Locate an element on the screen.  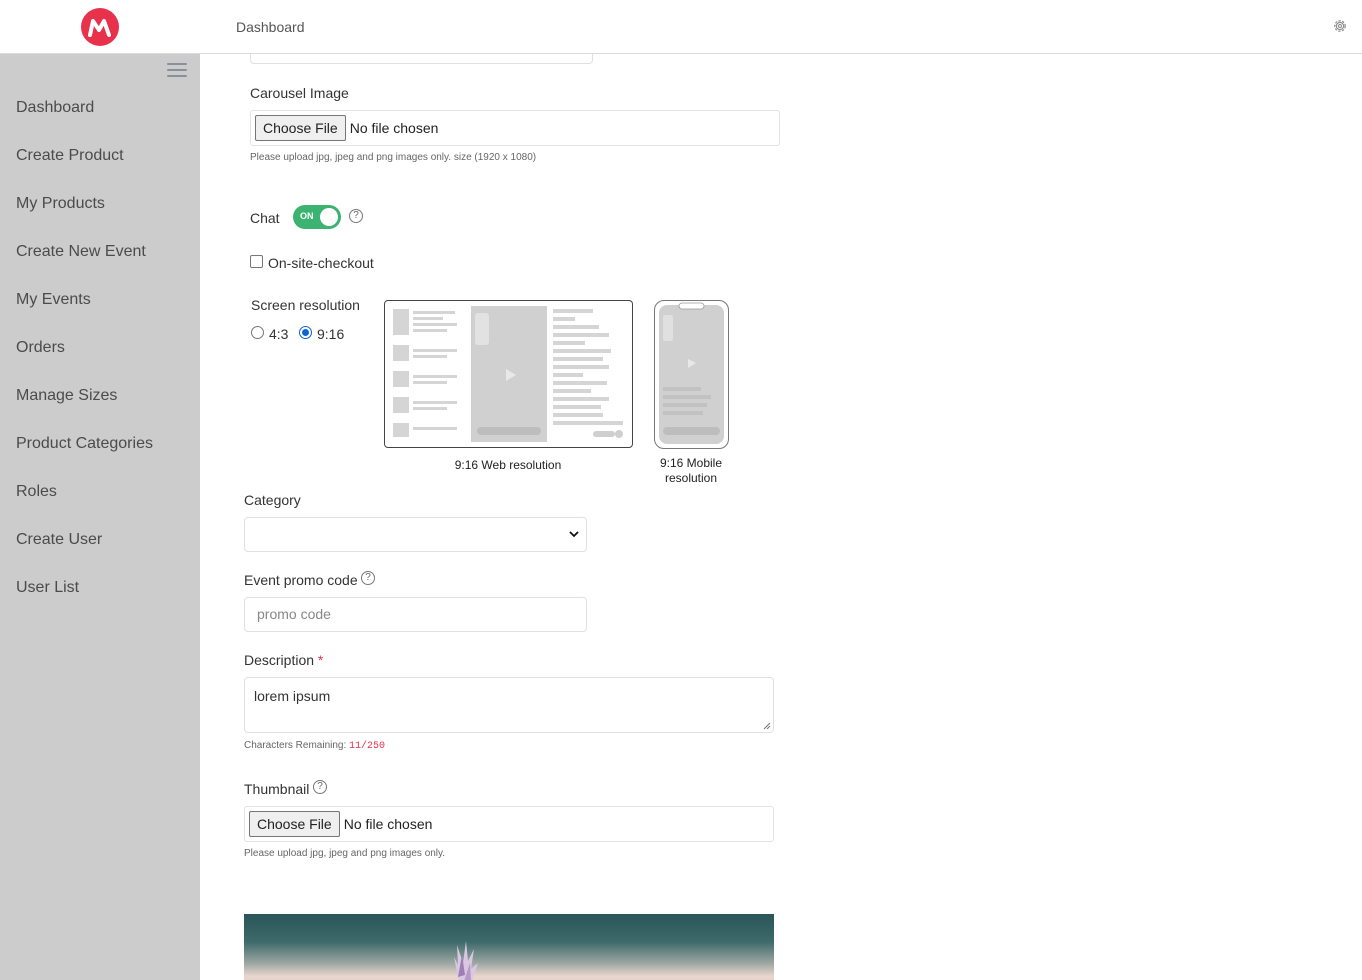
gear-icon is located at coordinates (1340, 26).